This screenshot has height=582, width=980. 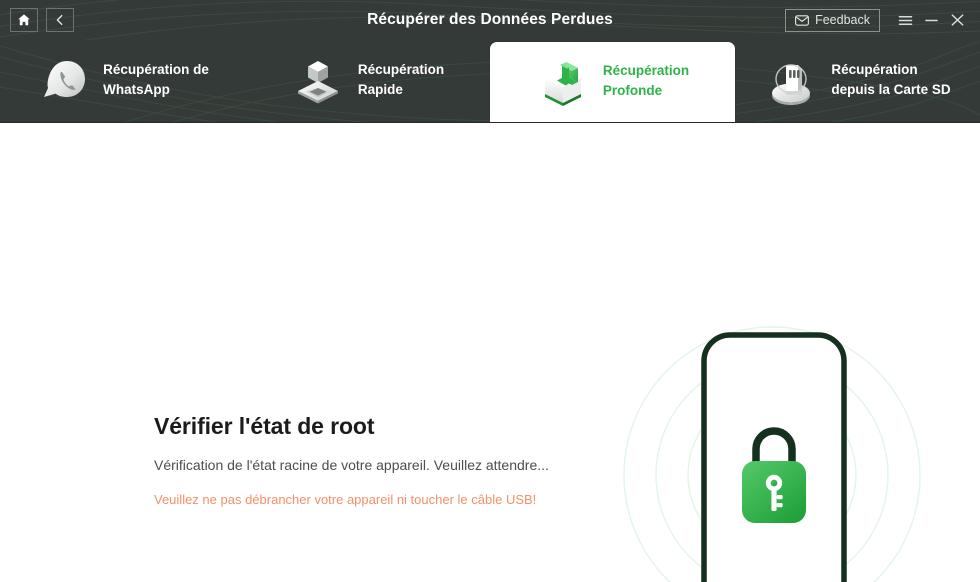 I want to click on tab-label: Récupération de WhatsApp, so click(x=156, y=79).